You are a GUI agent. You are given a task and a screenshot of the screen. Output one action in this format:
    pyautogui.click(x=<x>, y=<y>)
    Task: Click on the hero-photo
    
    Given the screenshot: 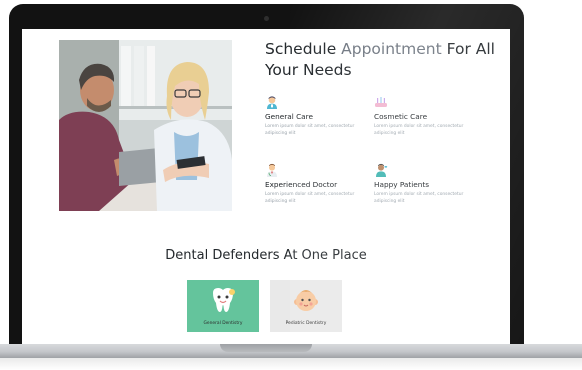 What is the action you would take?
    pyautogui.click(x=145, y=125)
    